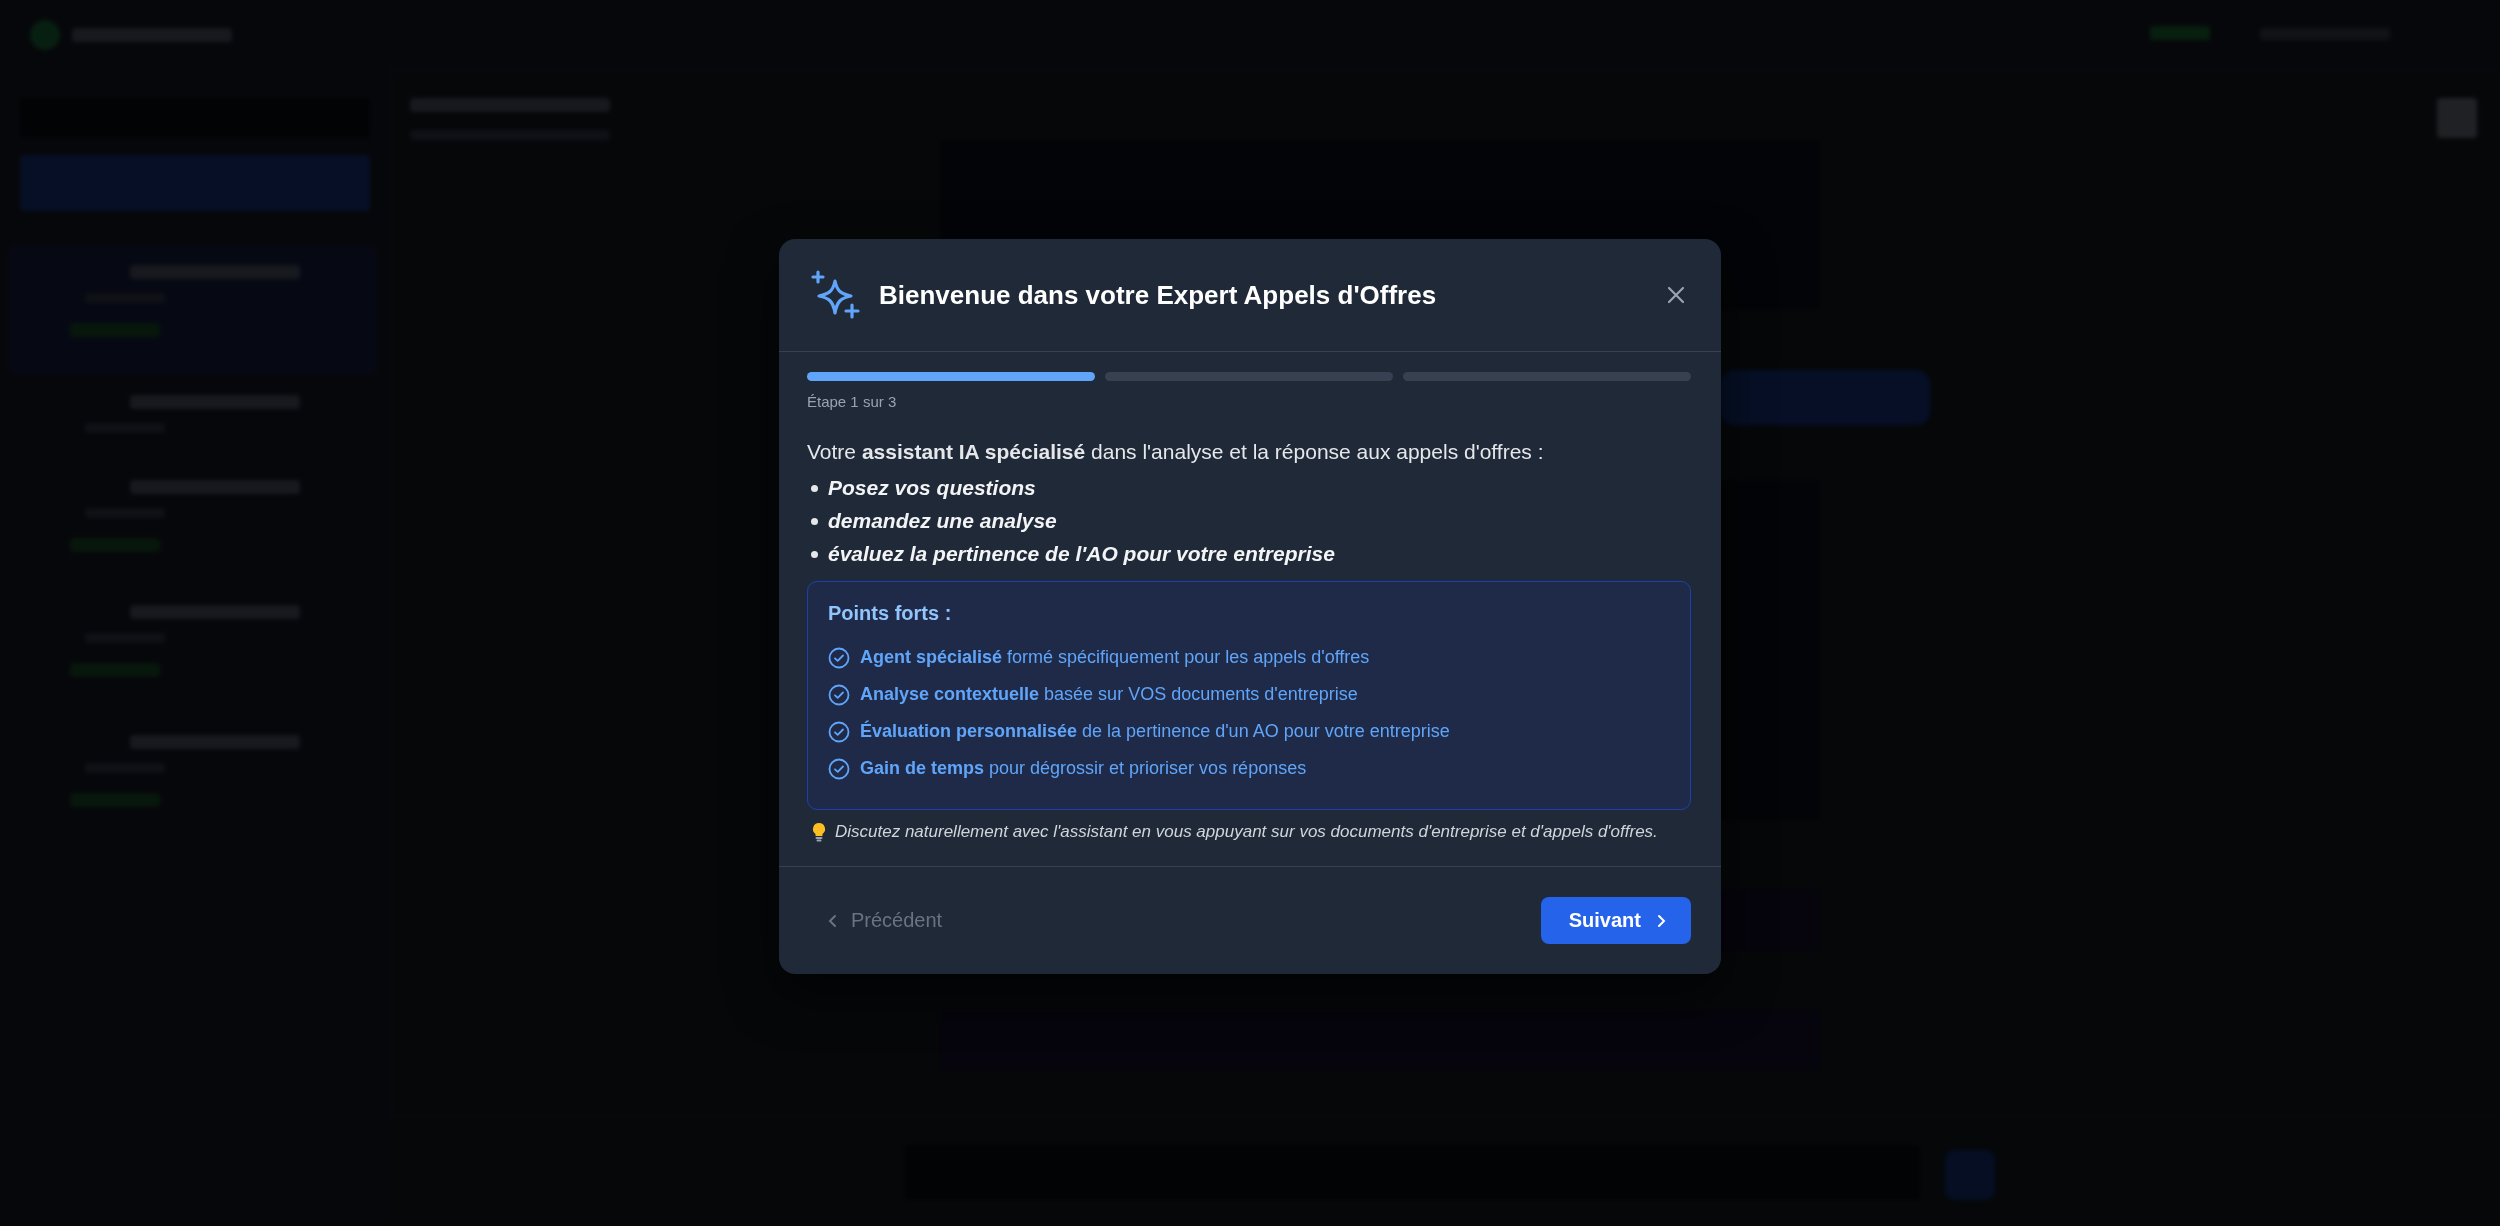  What do you see at coordinates (1176, 452) in the screenshot?
I see `intro-text: Votre assistant IA spécialisé dans l'analyse et la réponse aux appels d'offres :` at bounding box center [1176, 452].